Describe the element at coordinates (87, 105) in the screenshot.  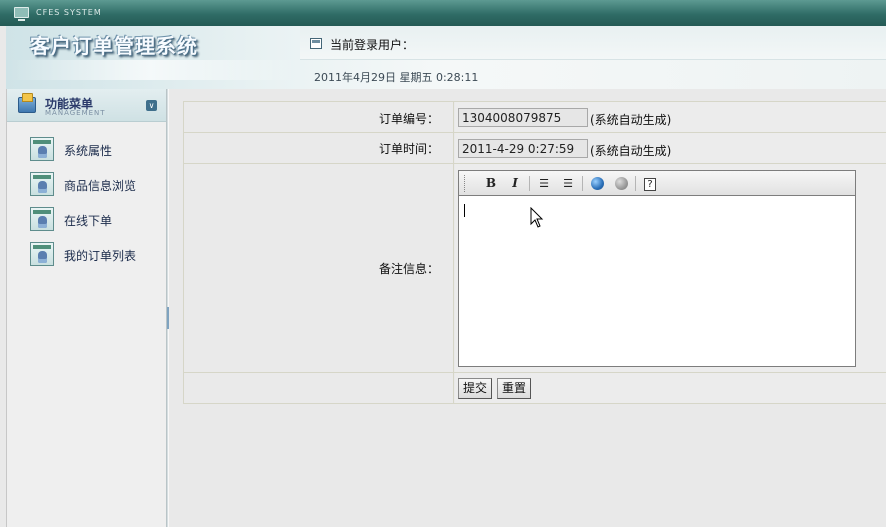
I see `menu-header: 功能菜单 MANAGEMENT ∨` at that location.